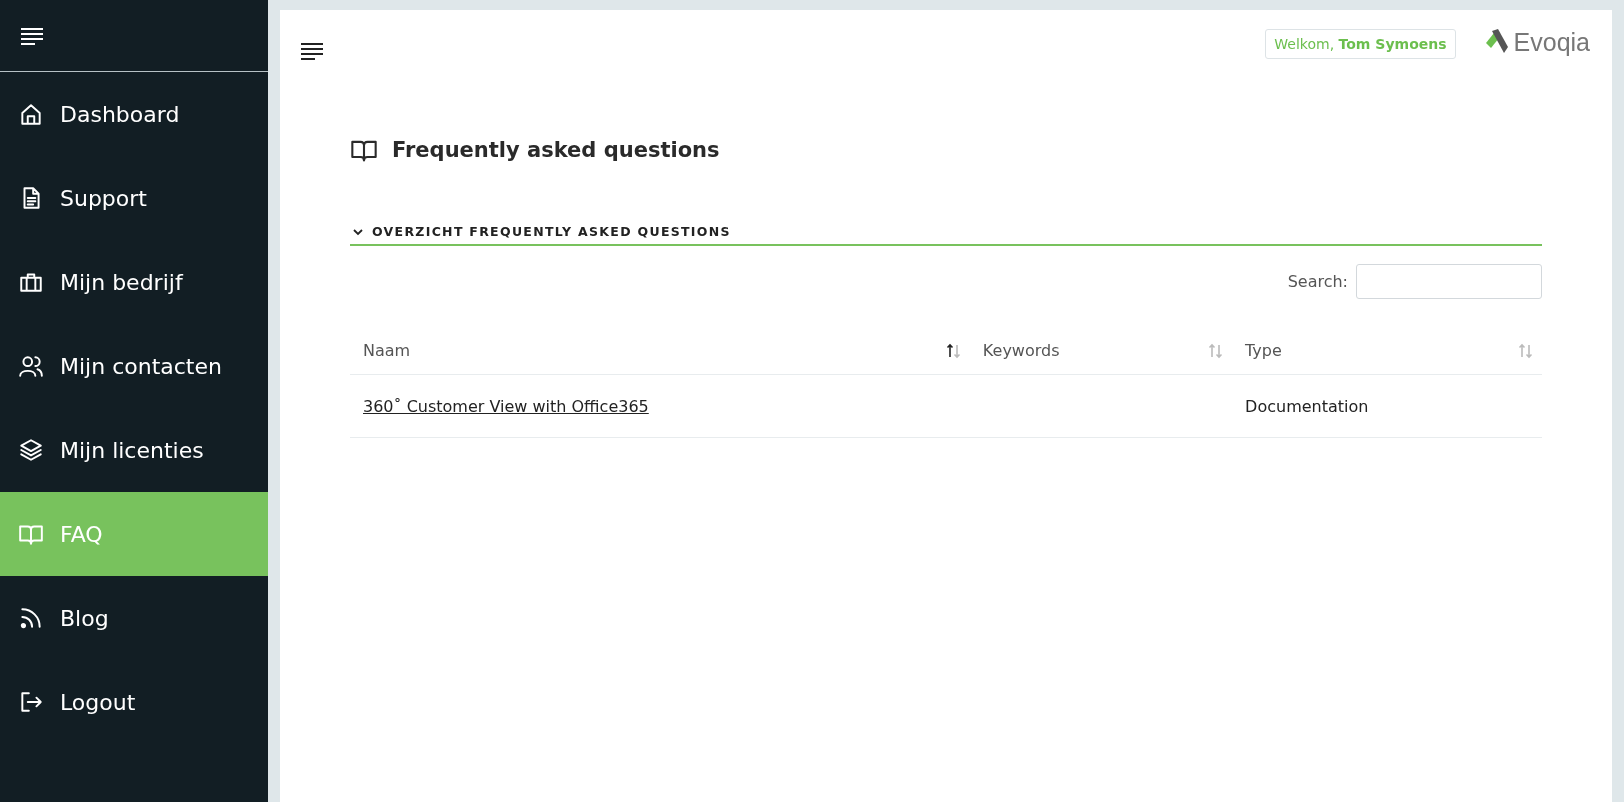 This screenshot has width=1624, height=802. What do you see at coordinates (1360, 44) in the screenshot?
I see `welcome-message: Welkom, Tom Symoens` at bounding box center [1360, 44].